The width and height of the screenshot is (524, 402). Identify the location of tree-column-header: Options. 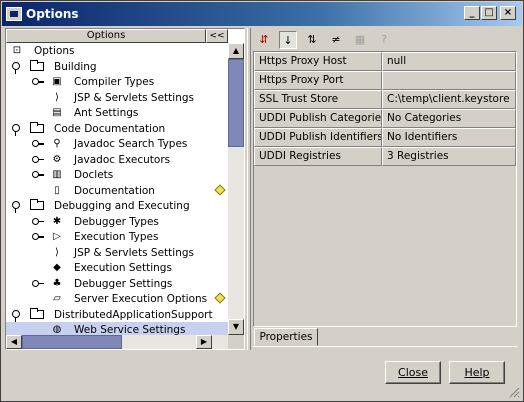
(106, 36).